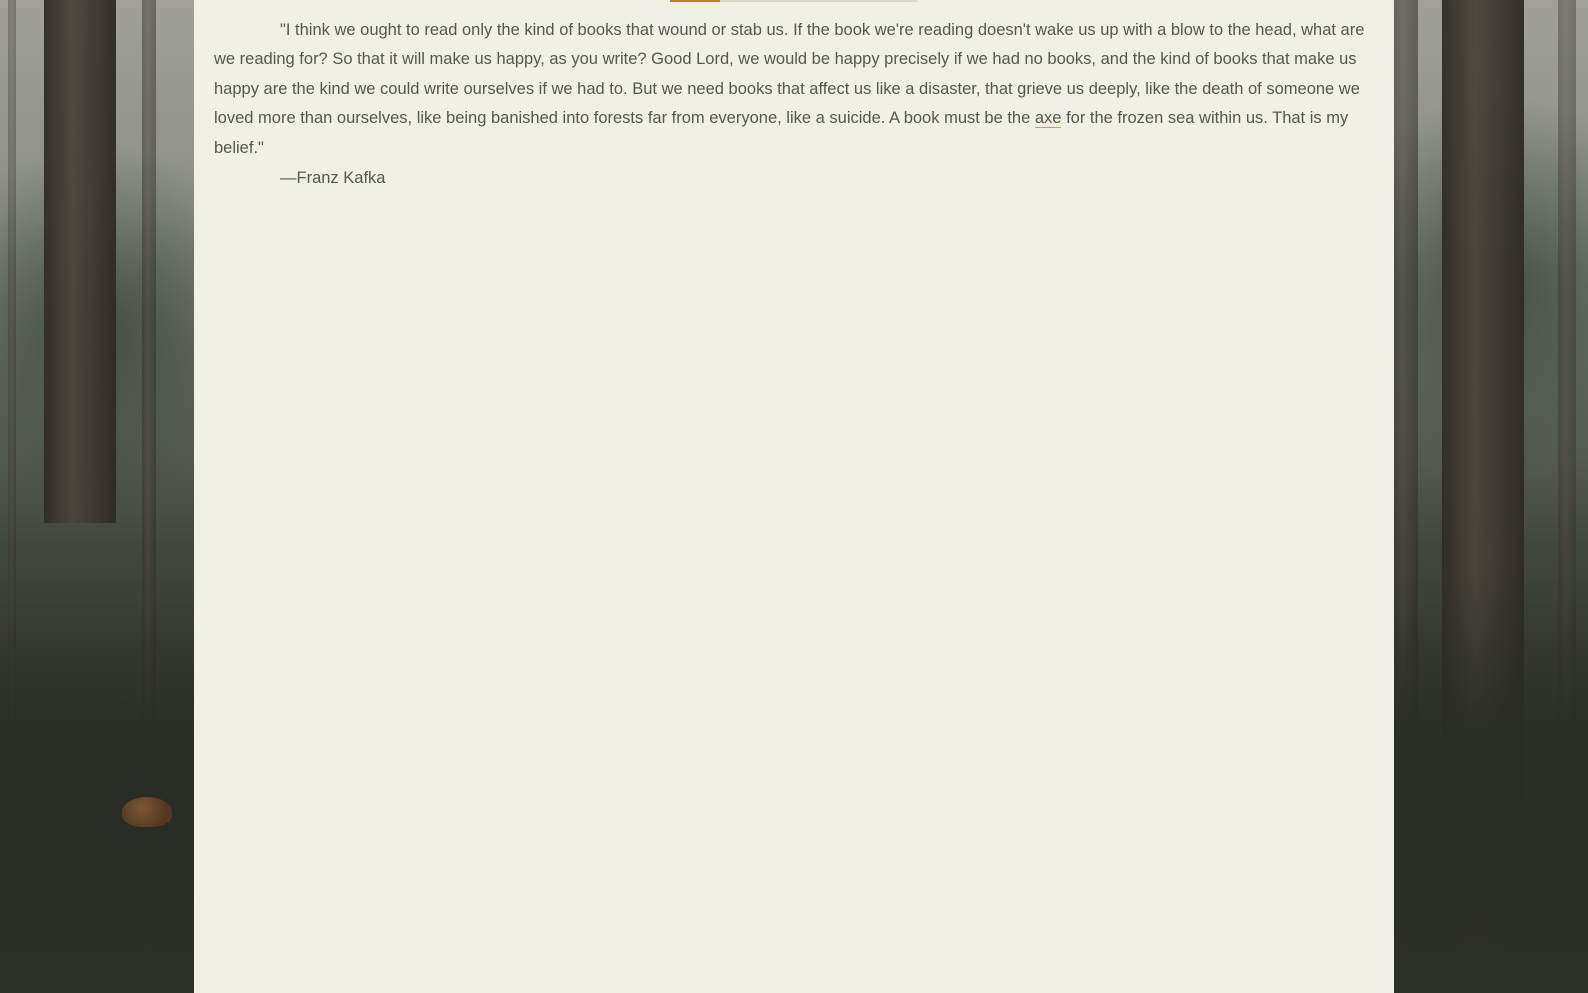 This screenshot has width=1588, height=993. What do you see at coordinates (333, 178) in the screenshot?
I see `quote-attribution: —Franz Kafka` at bounding box center [333, 178].